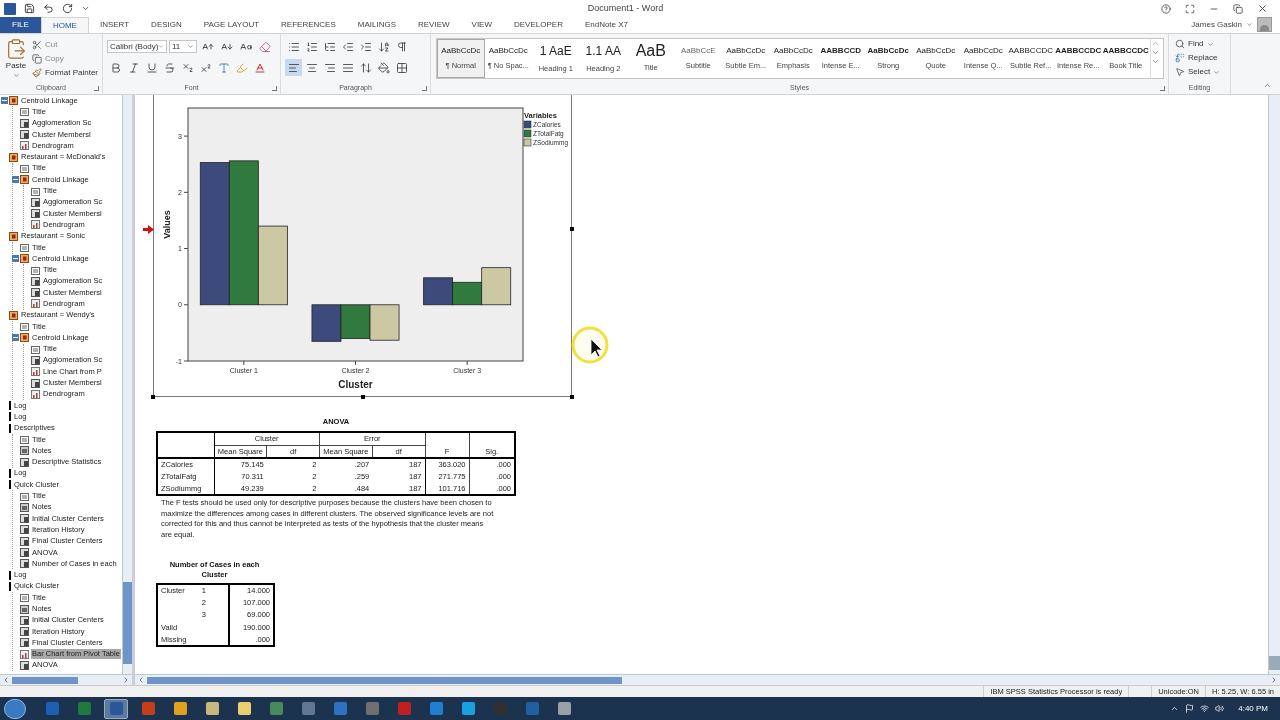  What do you see at coordinates (241, 67) in the screenshot?
I see `highlight-icon` at bounding box center [241, 67].